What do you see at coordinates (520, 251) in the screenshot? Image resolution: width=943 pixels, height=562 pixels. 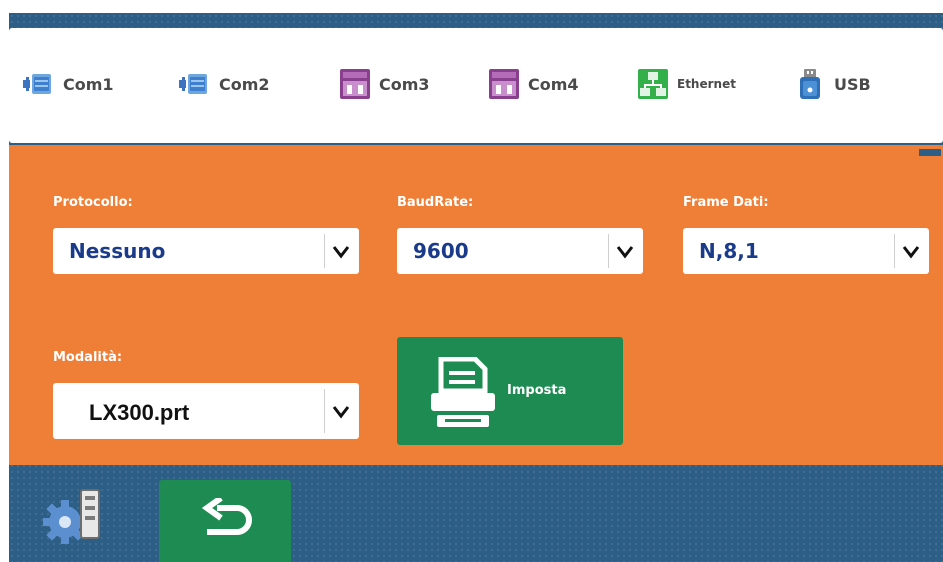 I see `baudrate-select: 9600` at bounding box center [520, 251].